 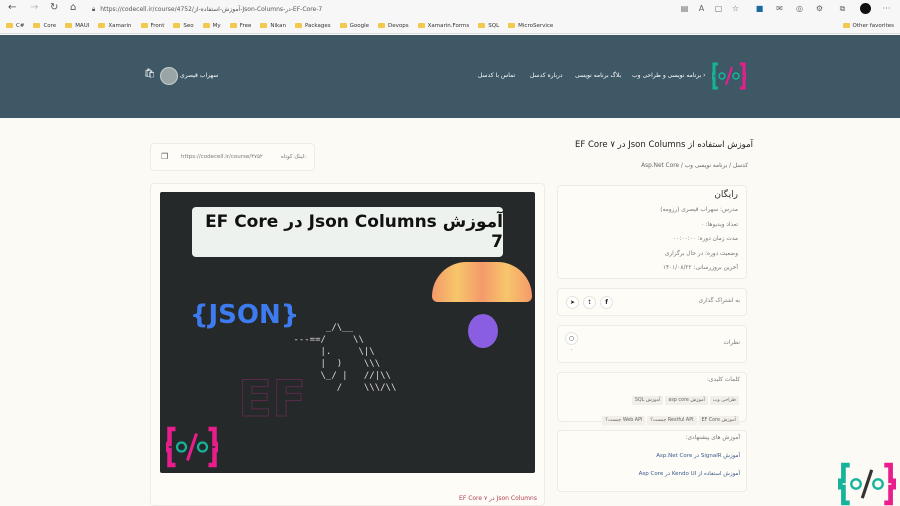 I want to click on extension-icon: ◎, so click(x=799, y=8).